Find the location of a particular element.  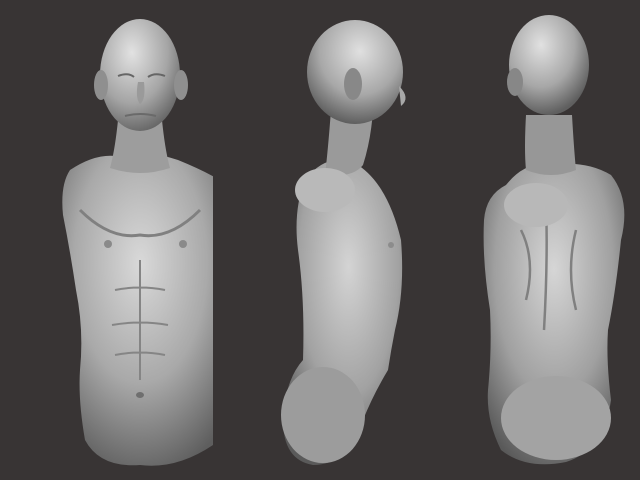

back-neck is located at coordinates (550, 145).